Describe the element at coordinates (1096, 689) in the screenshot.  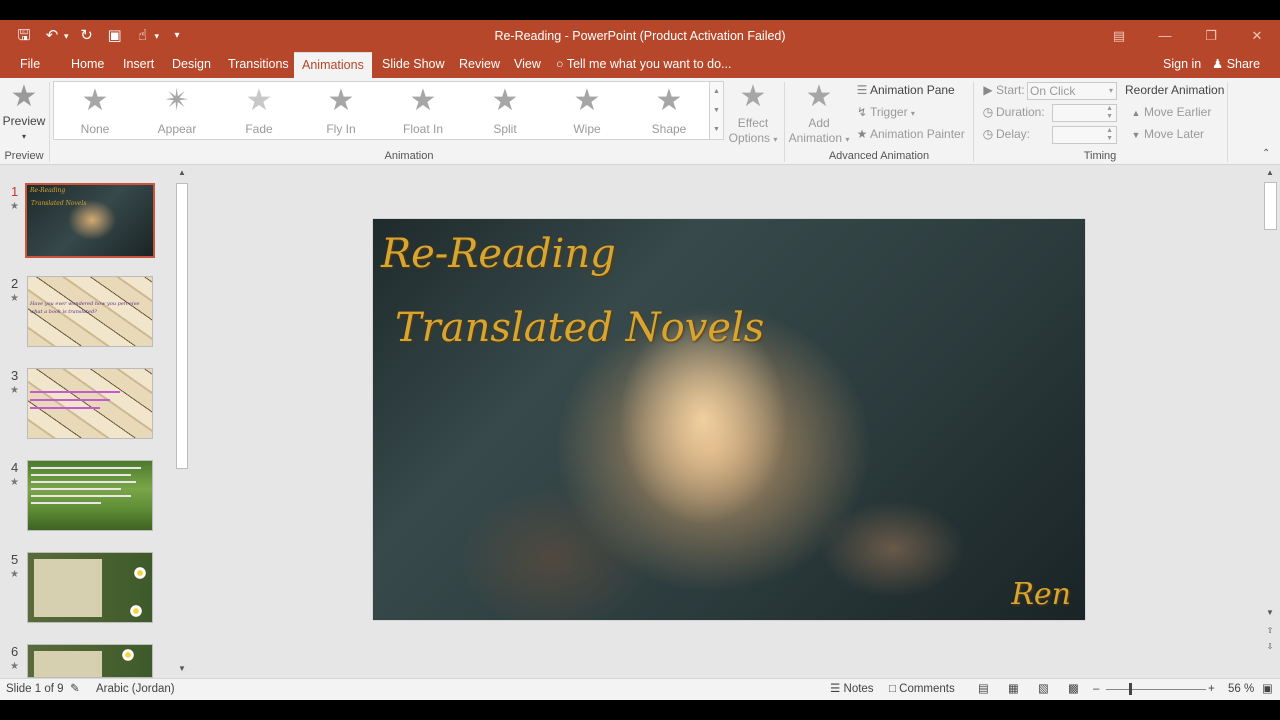
I see `zoom-out-icon: –` at that location.